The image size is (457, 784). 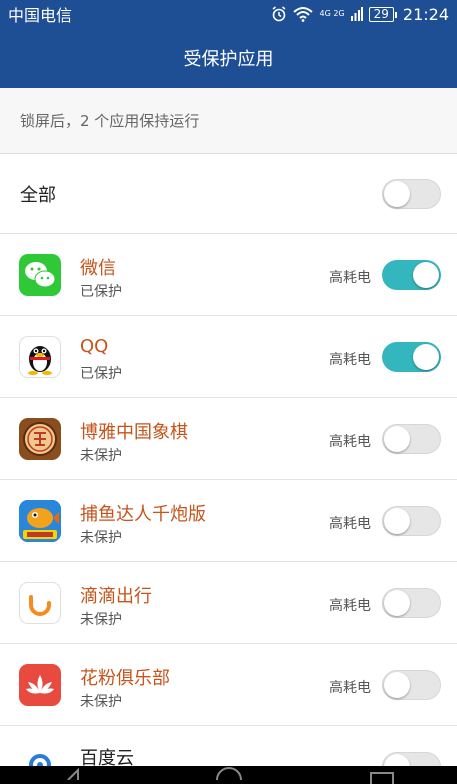 What do you see at coordinates (411, 194) in the screenshot?
I see `all-apps-toggle` at bounding box center [411, 194].